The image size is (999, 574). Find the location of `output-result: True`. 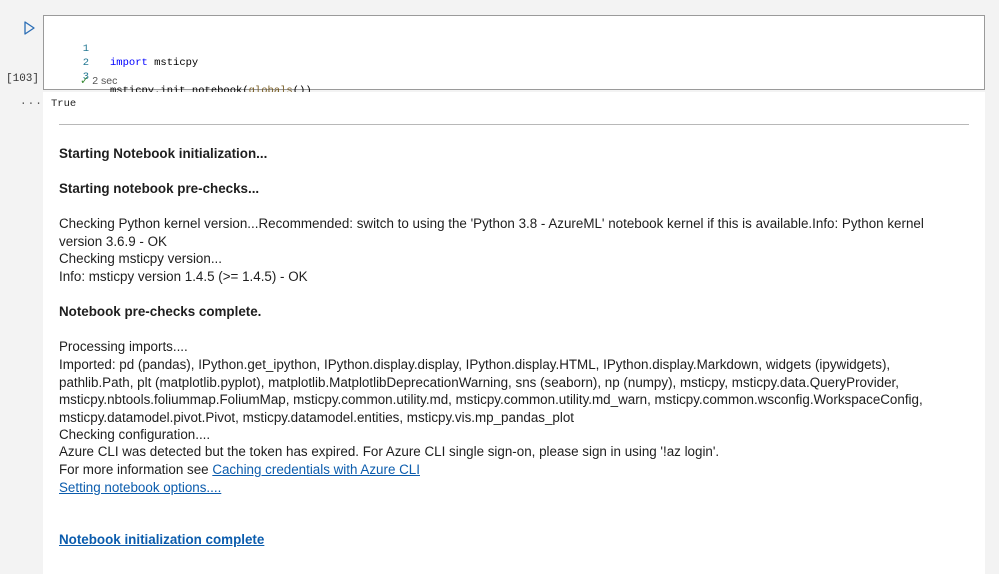

output-result: True is located at coordinates (64, 104).